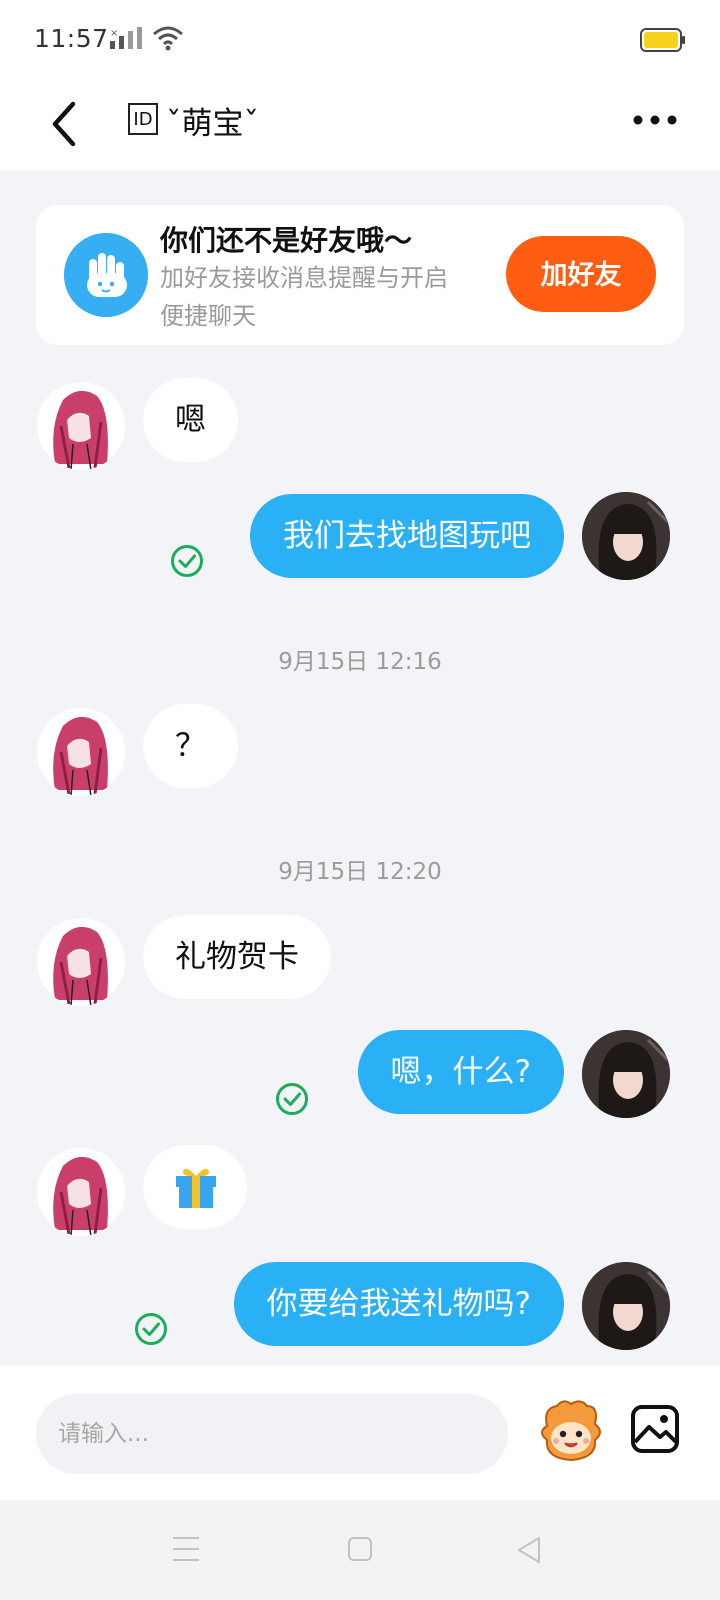 The width and height of the screenshot is (720, 1600). Describe the element at coordinates (190, 420) in the screenshot. I see `message-bubble-incoming: 嗯` at that location.